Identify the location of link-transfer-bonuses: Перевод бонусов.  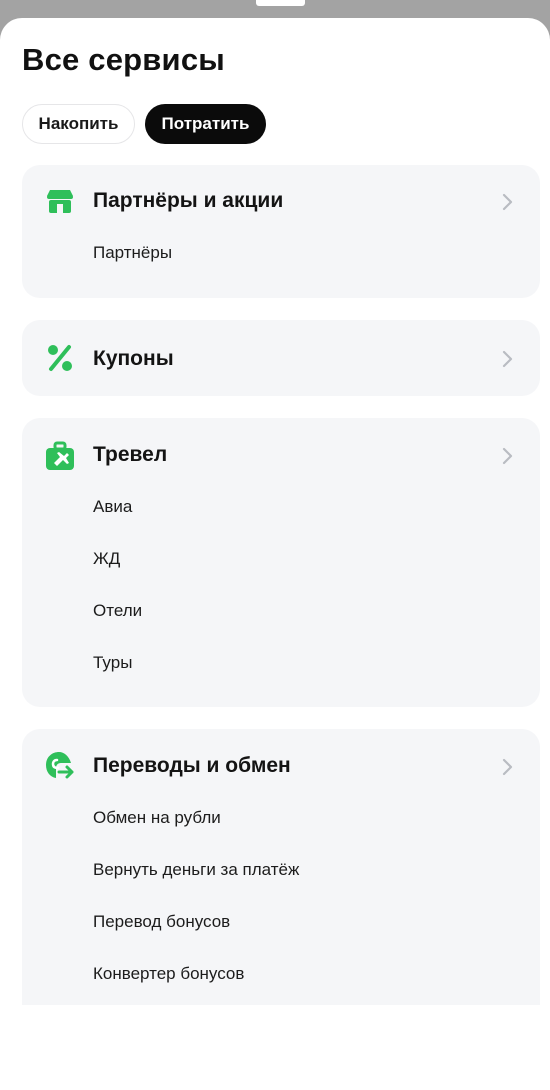
(161, 922).